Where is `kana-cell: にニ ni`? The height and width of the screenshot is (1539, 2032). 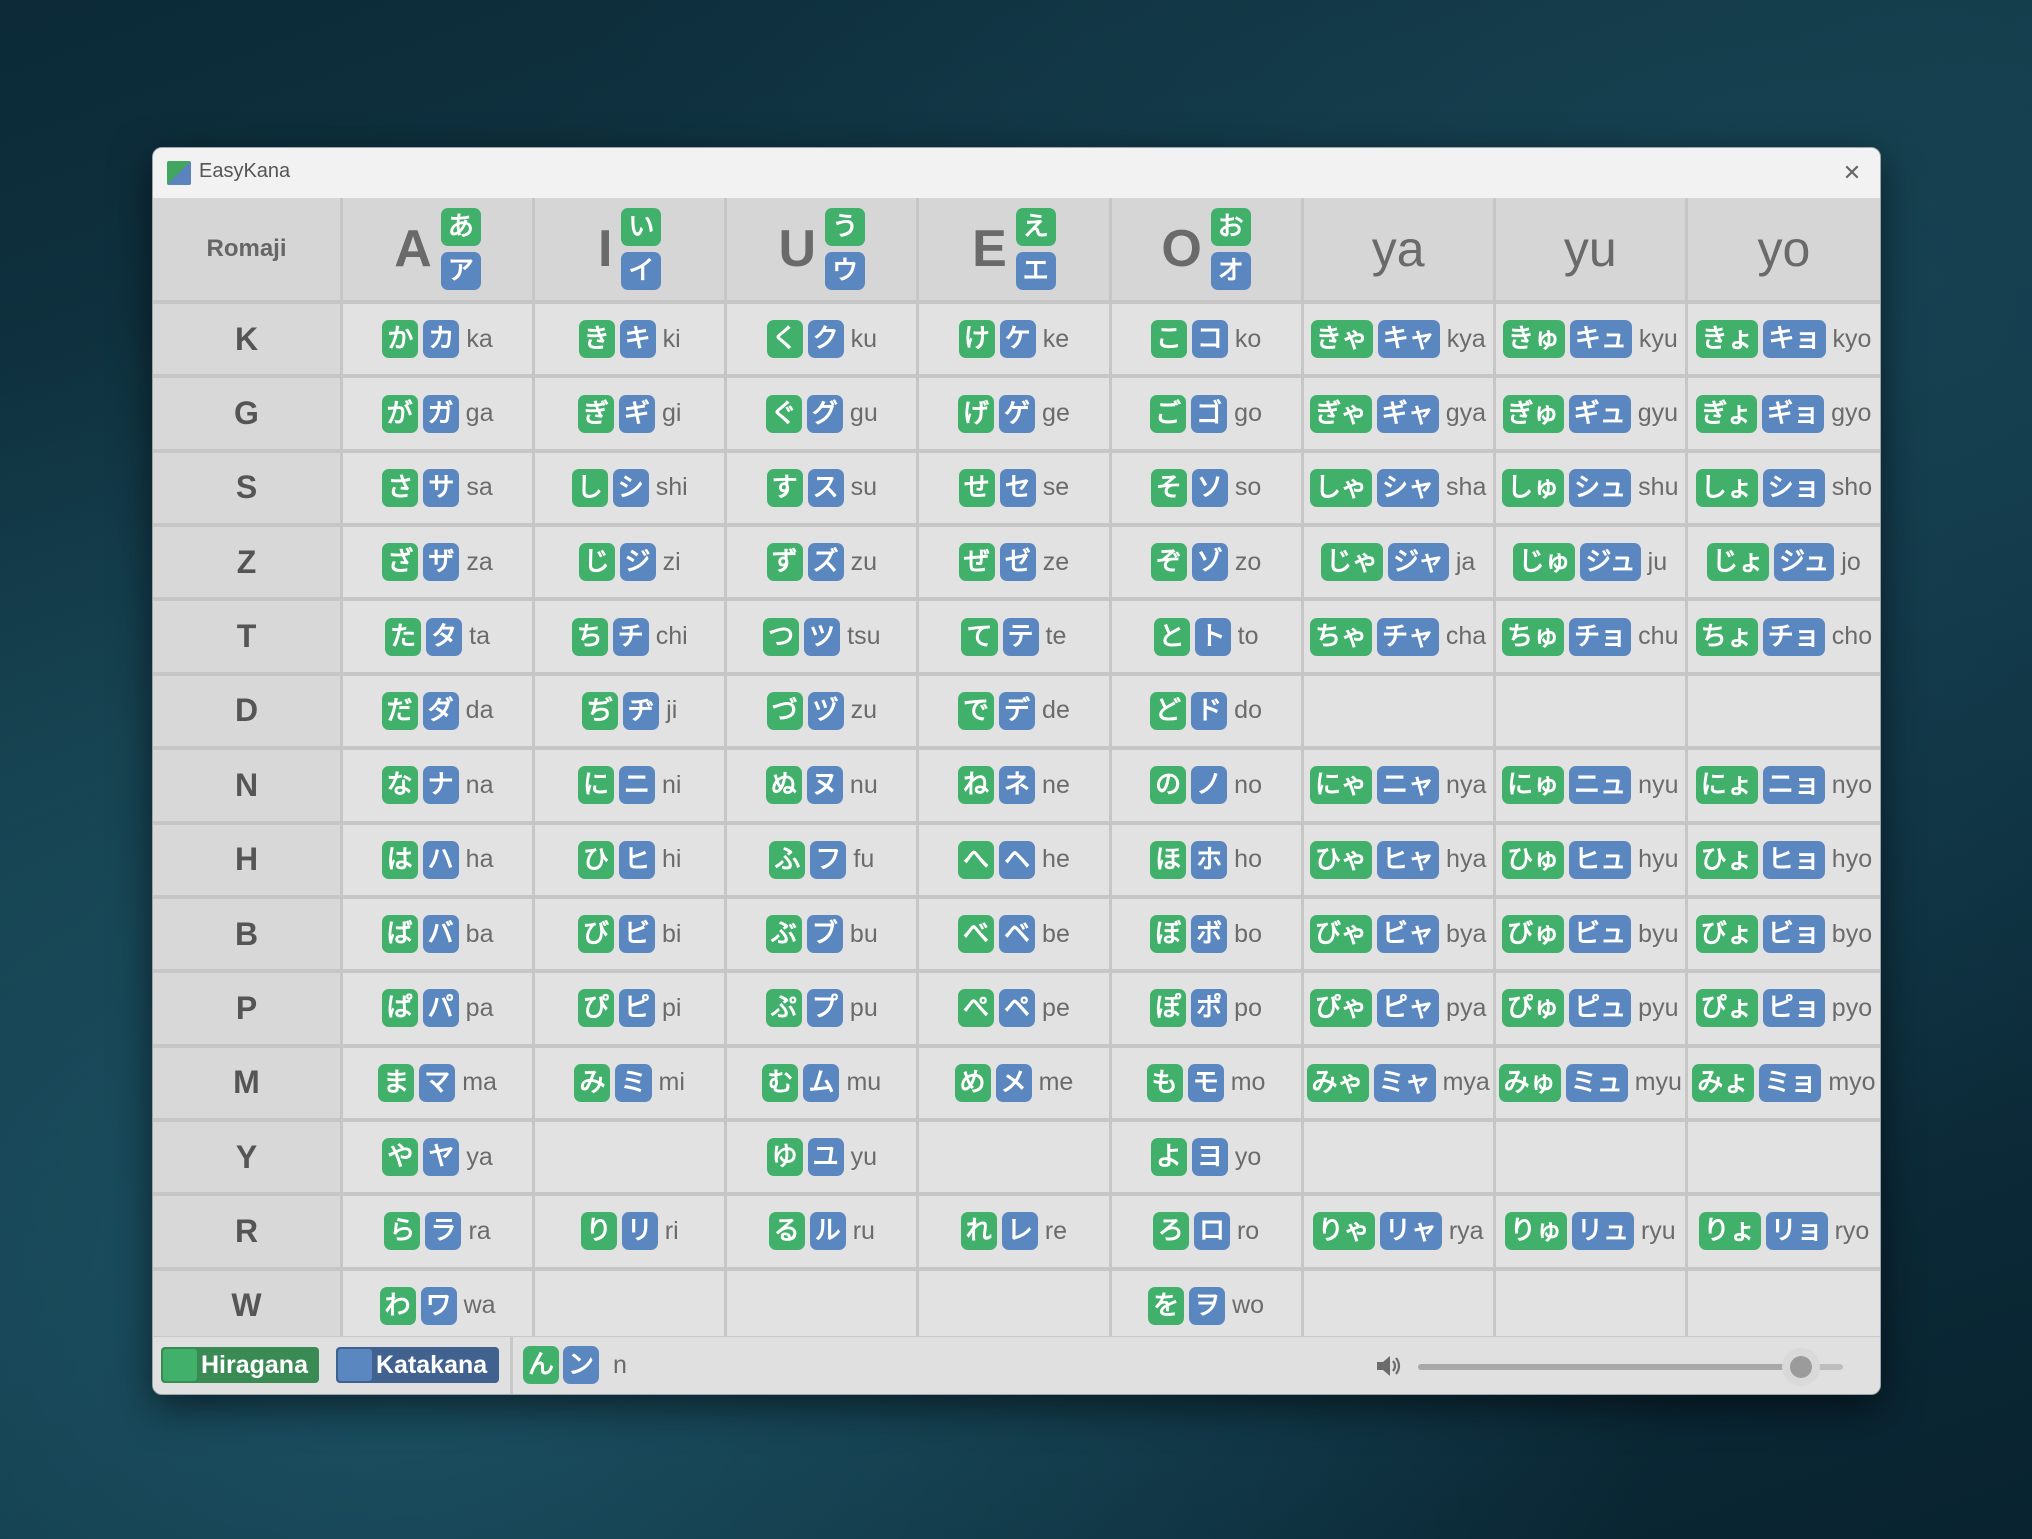 kana-cell: にニ ni is located at coordinates (631, 787).